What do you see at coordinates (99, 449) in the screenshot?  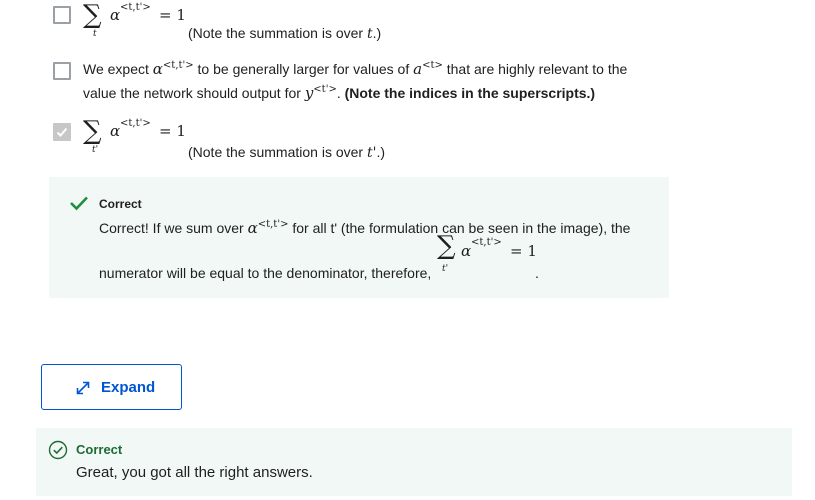 I see `result-title: Correct` at bounding box center [99, 449].